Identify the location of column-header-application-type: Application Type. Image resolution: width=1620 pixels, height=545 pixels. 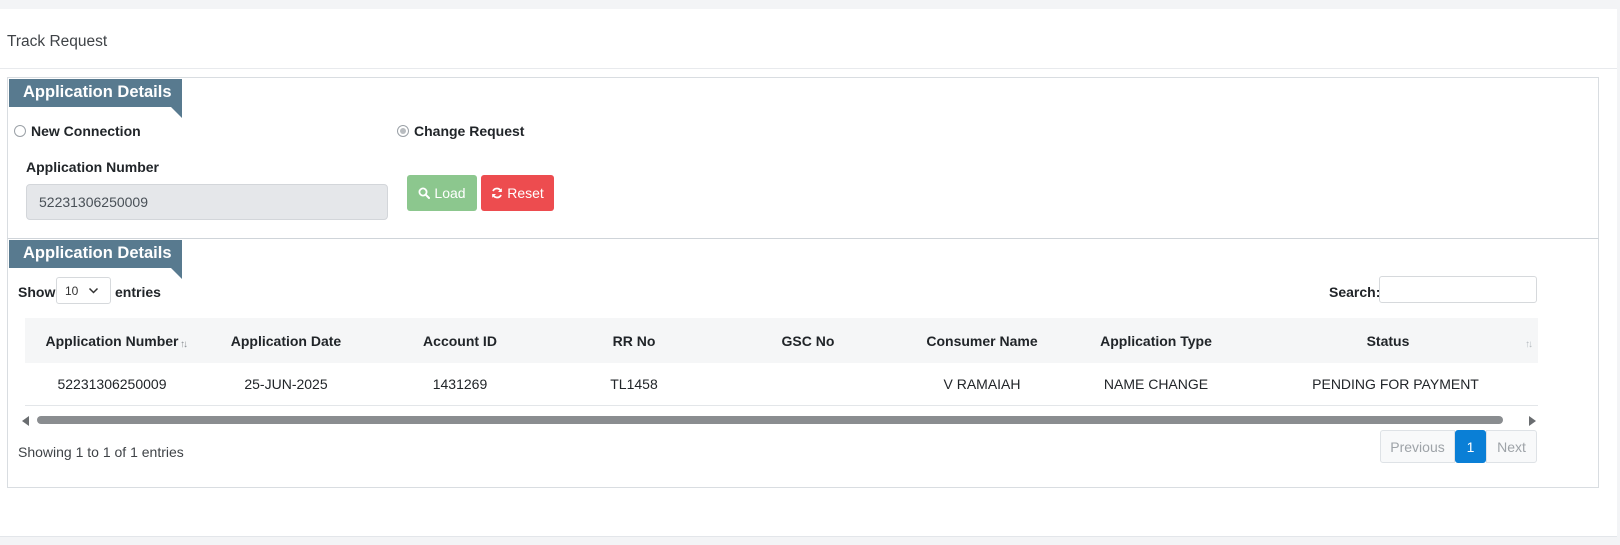
(1156, 341).